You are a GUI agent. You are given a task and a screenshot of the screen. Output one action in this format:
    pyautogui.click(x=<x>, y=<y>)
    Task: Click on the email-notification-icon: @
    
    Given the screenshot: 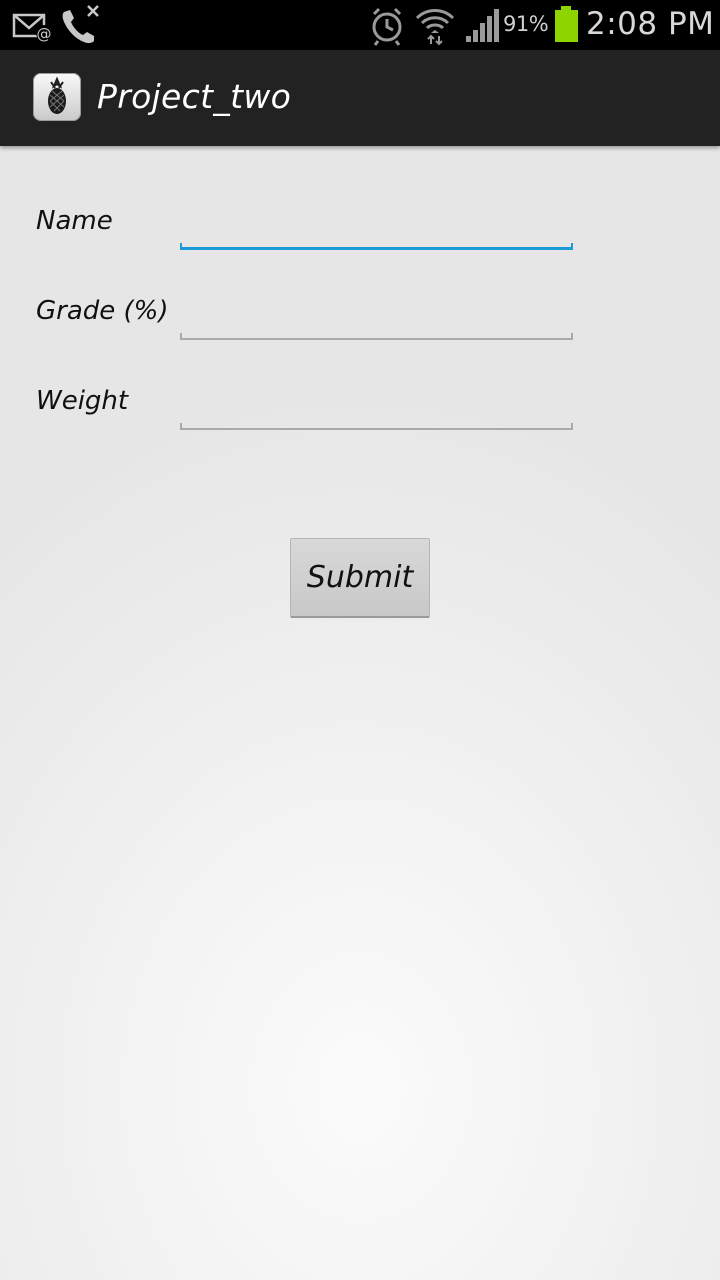 What is the action you would take?
    pyautogui.click(x=32, y=28)
    